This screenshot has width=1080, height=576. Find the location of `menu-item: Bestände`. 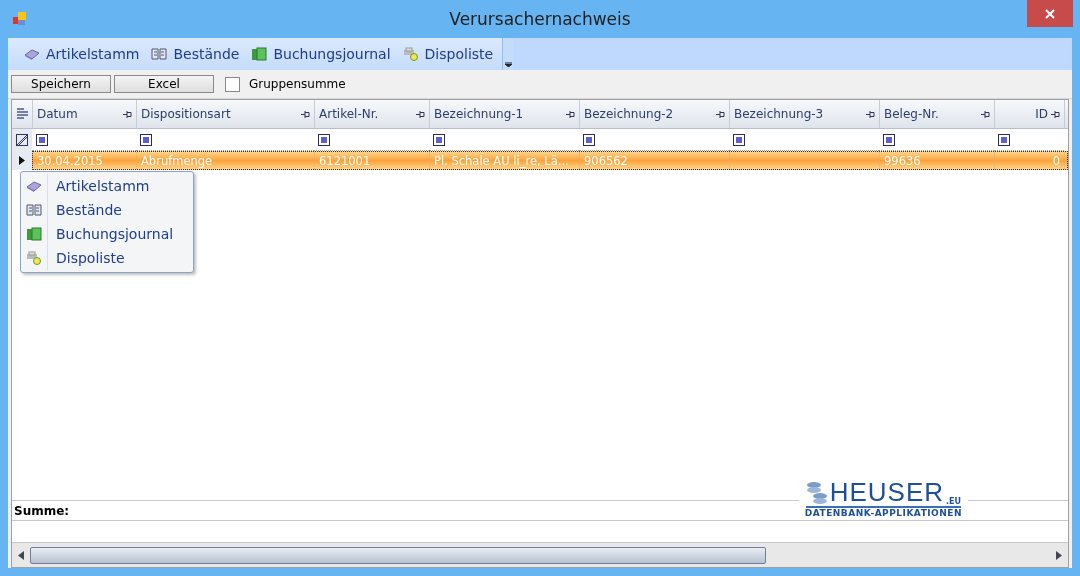

menu-item: Bestände is located at coordinates (107, 210).